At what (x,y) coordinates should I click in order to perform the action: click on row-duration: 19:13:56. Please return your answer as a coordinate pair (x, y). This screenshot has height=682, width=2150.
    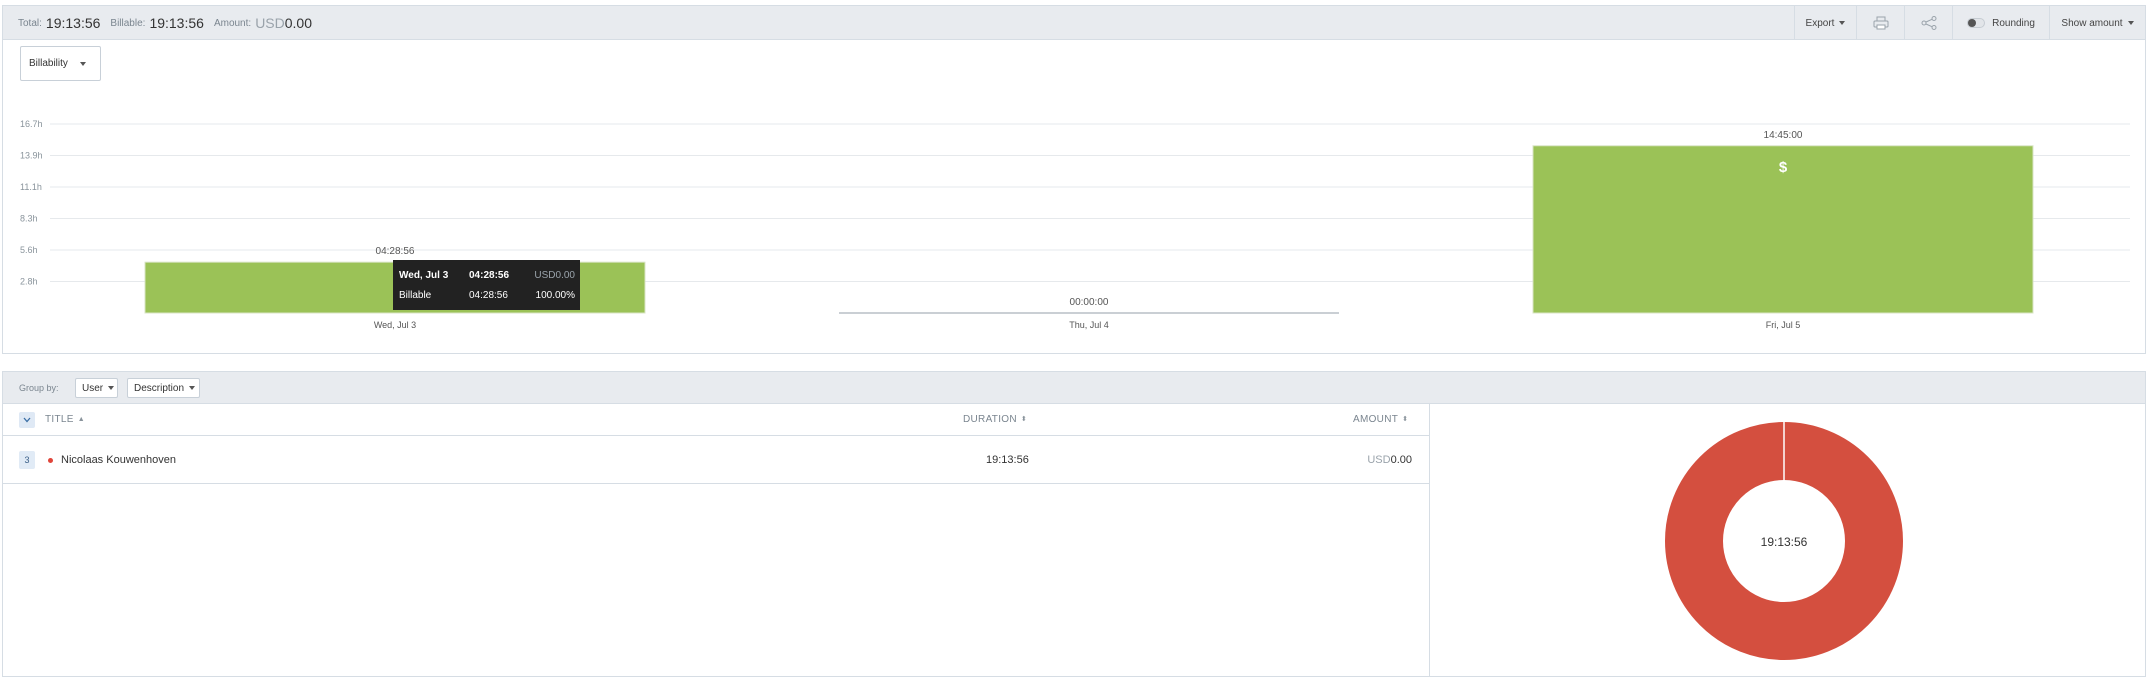
    Looking at the image, I should click on (1007, 460).